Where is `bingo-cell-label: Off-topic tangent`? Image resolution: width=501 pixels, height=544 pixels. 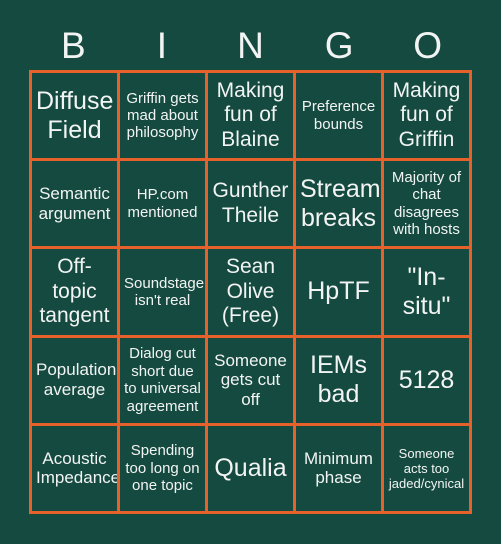 bingo-cell-label: Off-topic tangent is located at coordinates (74, 291).